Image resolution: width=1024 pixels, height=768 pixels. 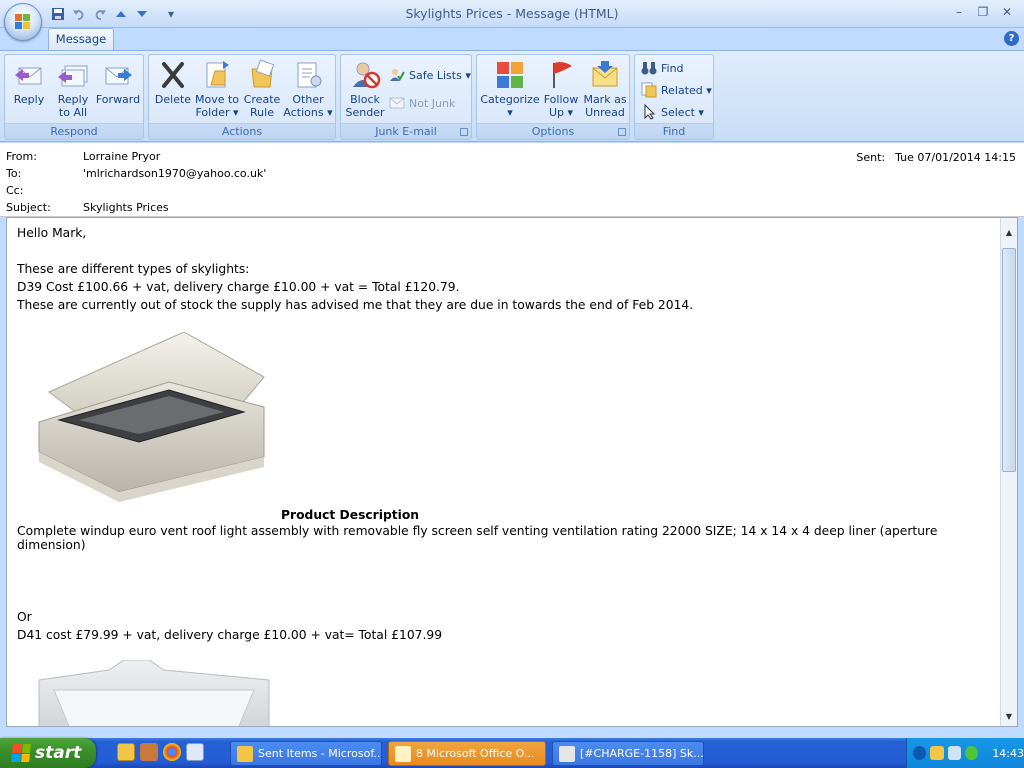 What do you see at coordinates (959, 12) in the screenshot?
I see `minimize-button: –` at bounding box center [959, 12].